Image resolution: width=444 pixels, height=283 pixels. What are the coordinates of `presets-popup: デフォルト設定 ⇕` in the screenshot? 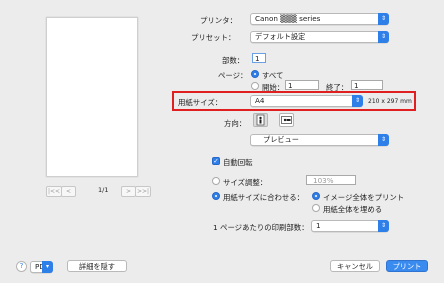 It's located at (319, 37).